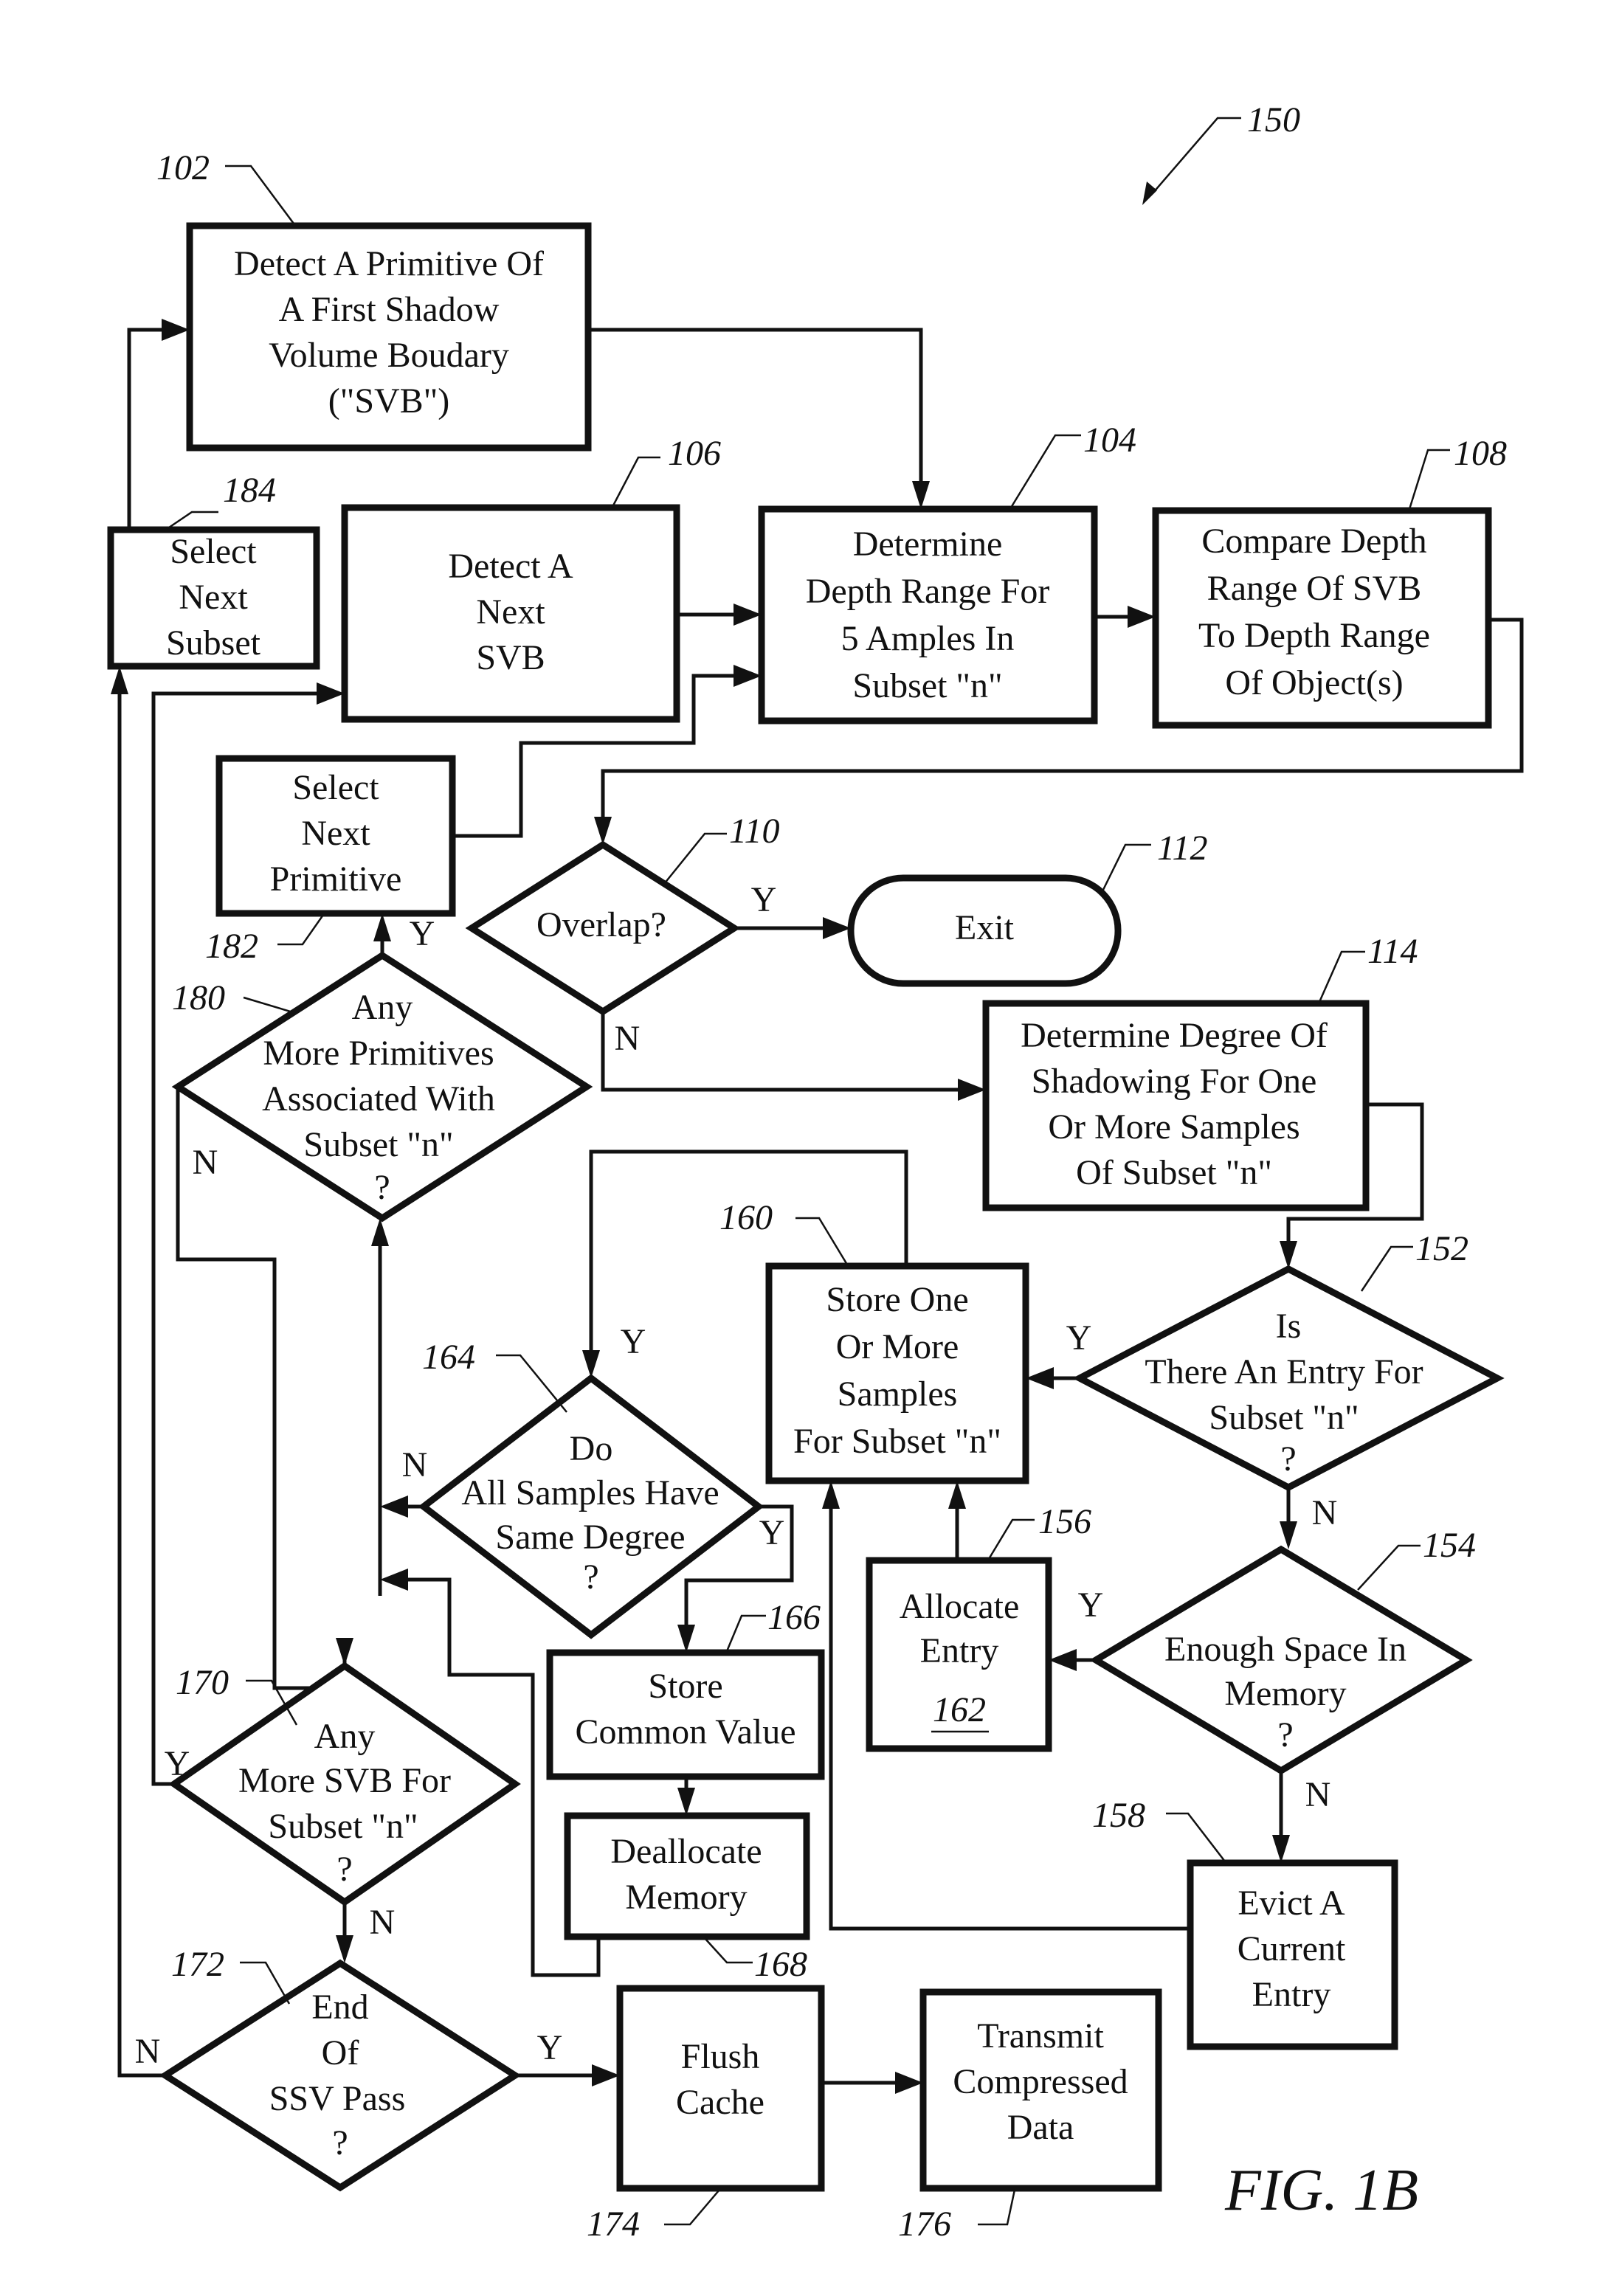  I want to click on node-164-reference: 164, so click(494, 1375).